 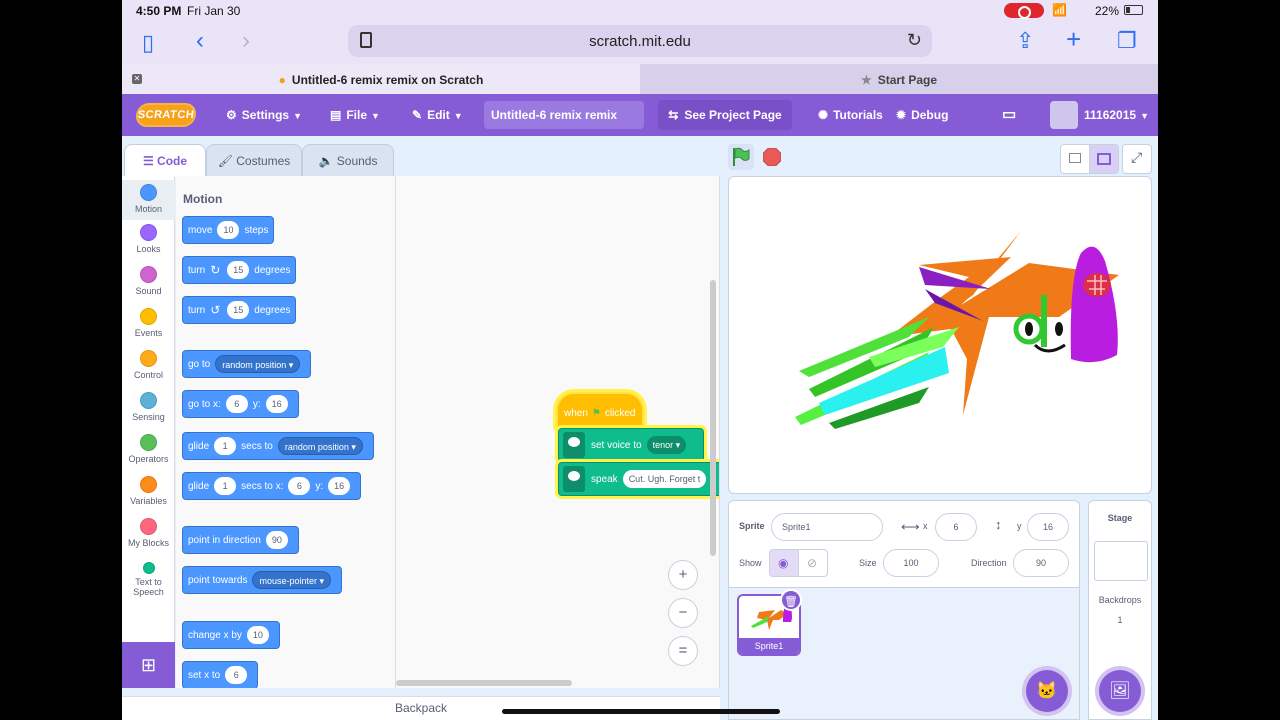 I want to click on category-my-blocks: My Blocks, so click(x=148, y=533).